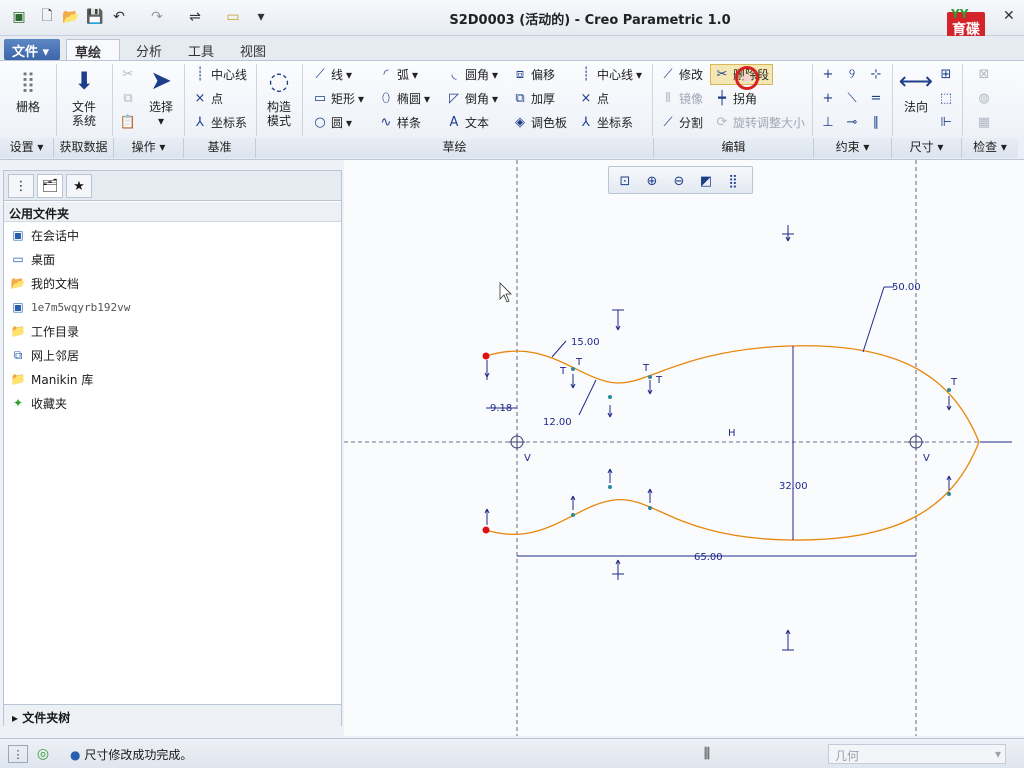  Describe the element at coordinates (539, 122) in the screenshot. I see `palette-button: ◈ 调色板` at that location.